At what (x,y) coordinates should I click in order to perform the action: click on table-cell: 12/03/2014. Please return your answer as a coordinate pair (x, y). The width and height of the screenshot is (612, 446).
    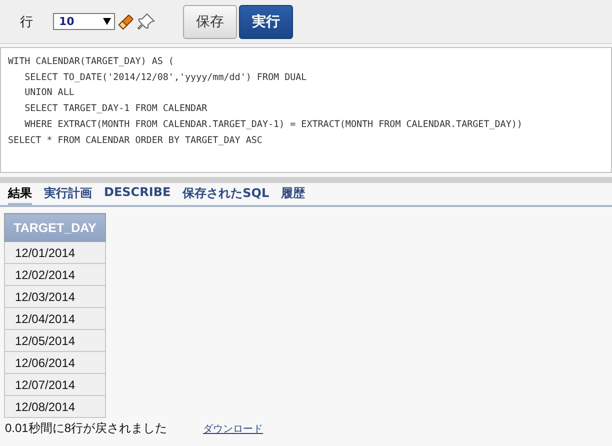
    Looking at the image, I should click on (55, 297).